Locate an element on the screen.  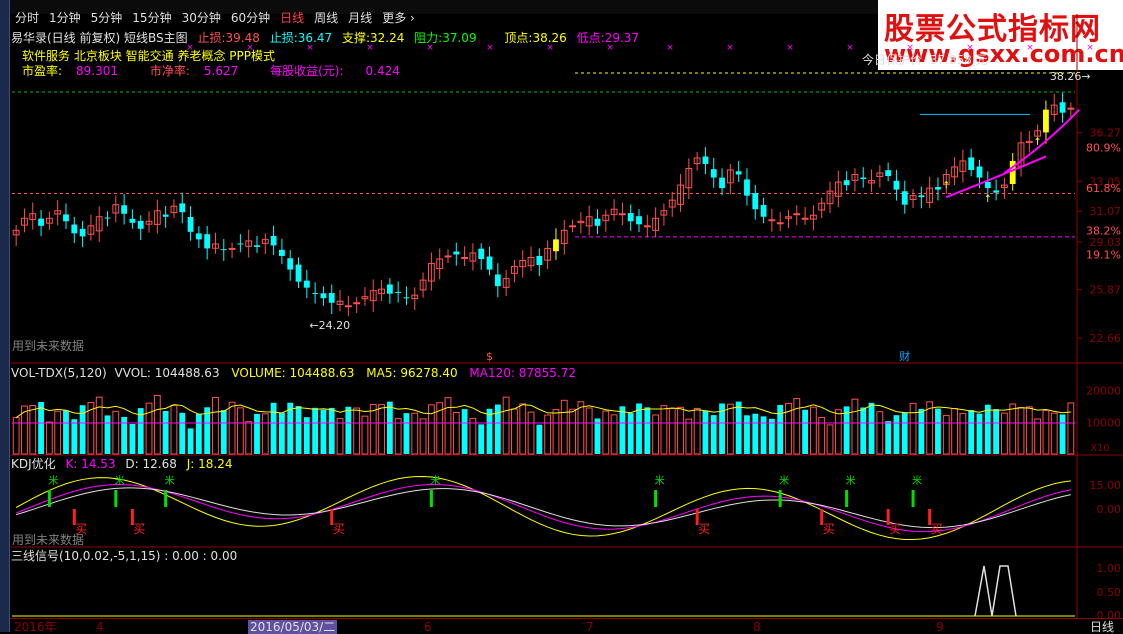
volume-ma5-line is located at coordinates (543, 411).